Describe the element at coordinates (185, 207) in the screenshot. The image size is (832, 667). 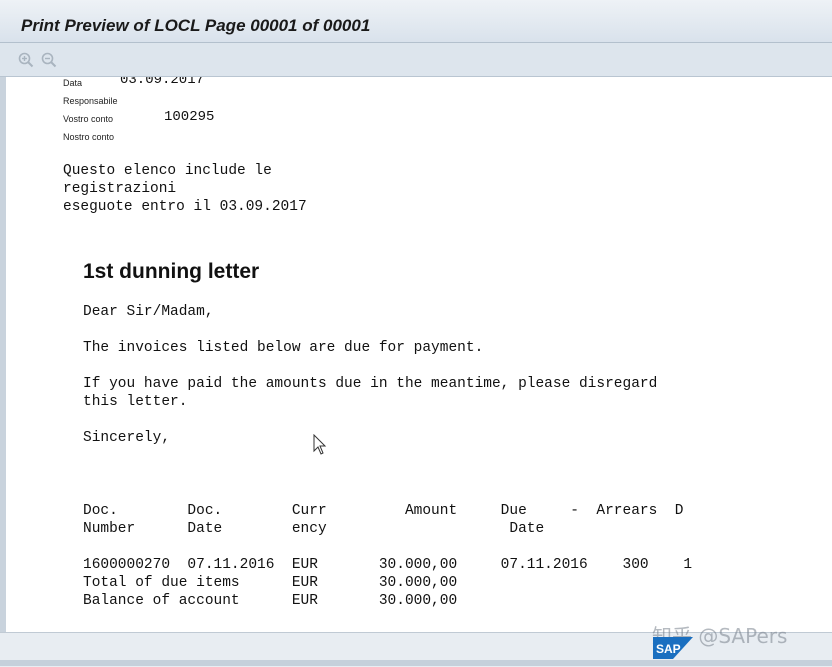
I see `intro-line-3: eseguote entro il 03.09.2017` at that location.